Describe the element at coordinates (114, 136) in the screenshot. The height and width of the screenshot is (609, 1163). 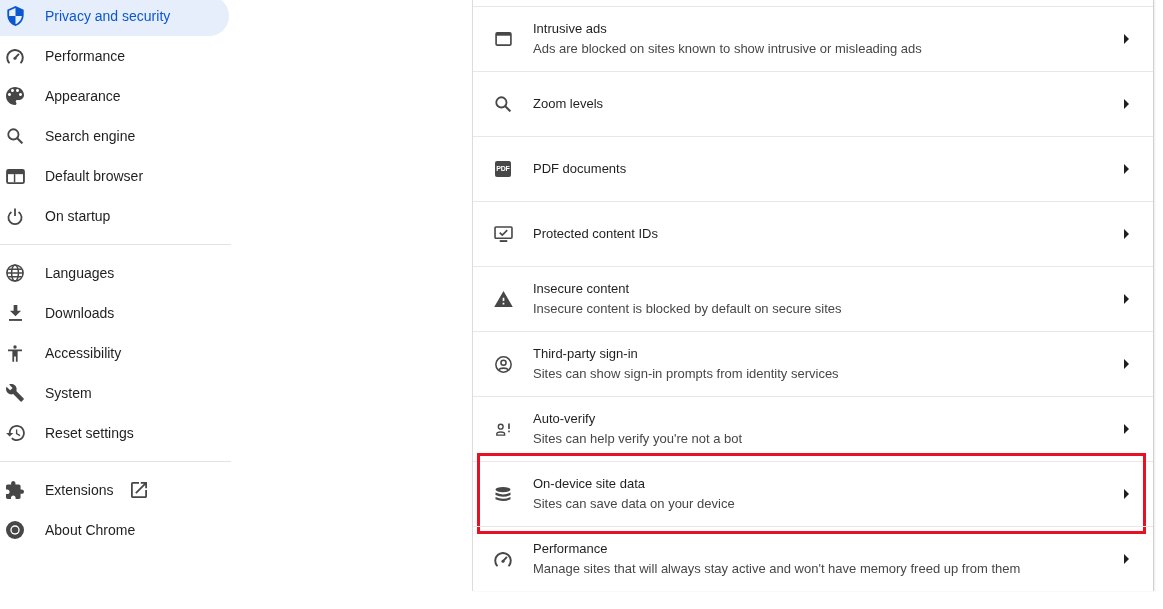
I see `sidebar-item: Search engine` at that location.